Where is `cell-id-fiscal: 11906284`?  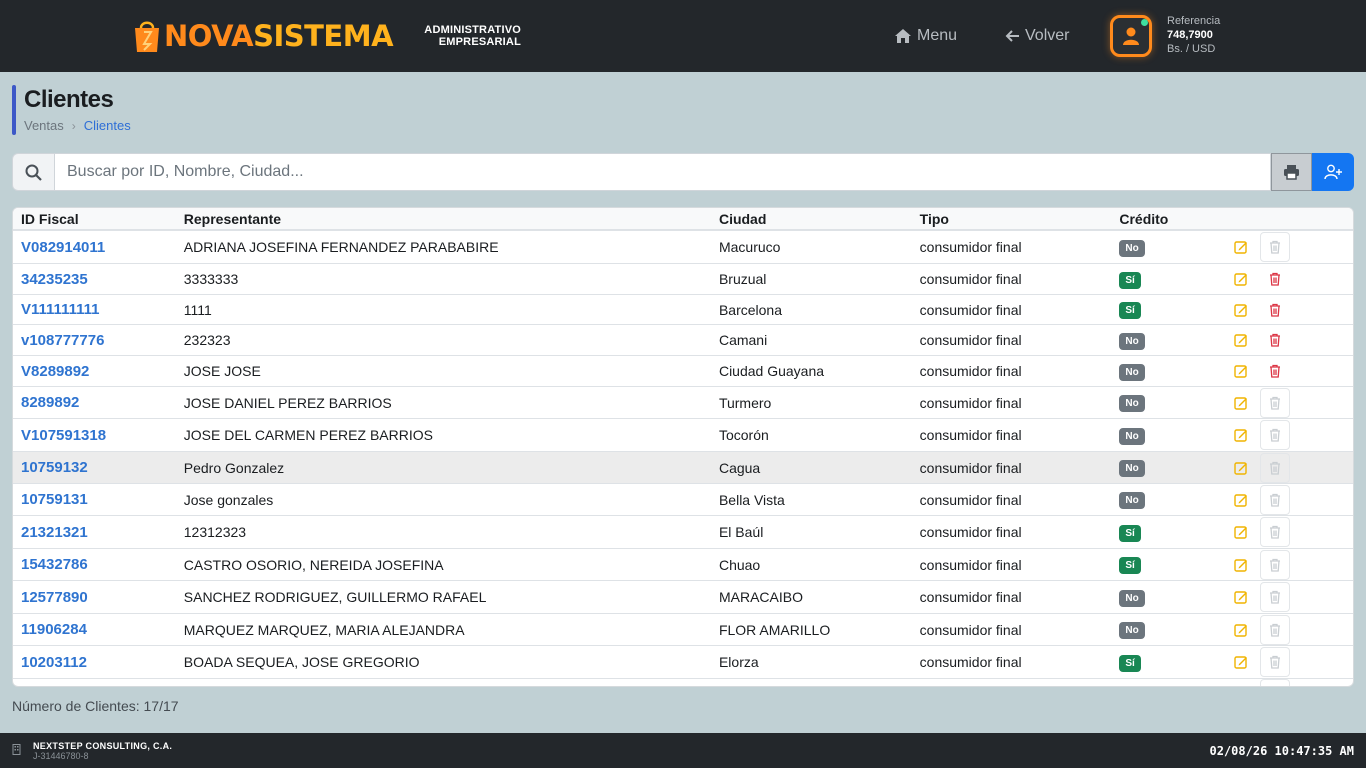
cell-id-fiscal: 11906284 is located at coordinates (94, 629).